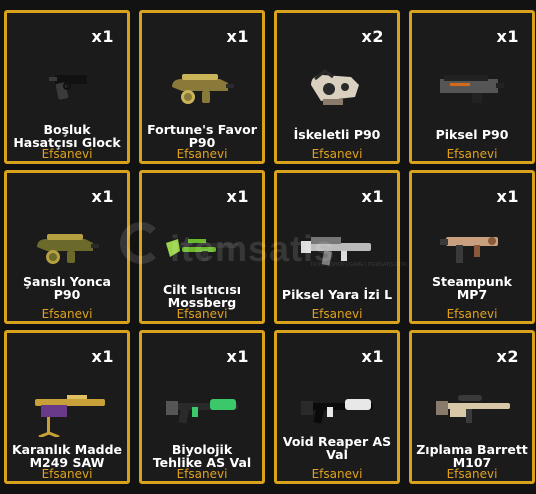 This screenshot has width=536, height=494. I want to click on item-name: Void Reaper AS Val, so click(337, 448).